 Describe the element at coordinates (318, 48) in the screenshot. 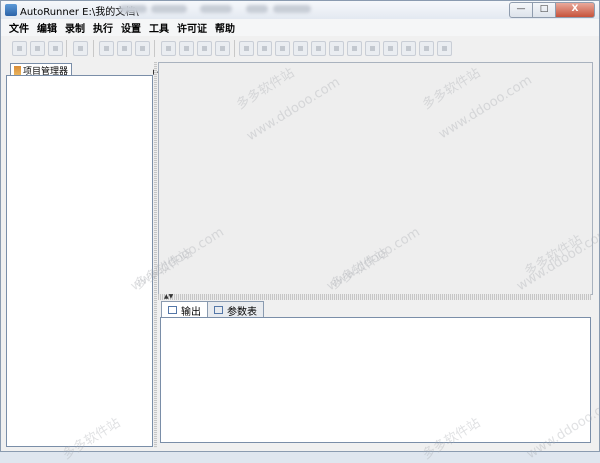

I see `outdent-icon` at that location.